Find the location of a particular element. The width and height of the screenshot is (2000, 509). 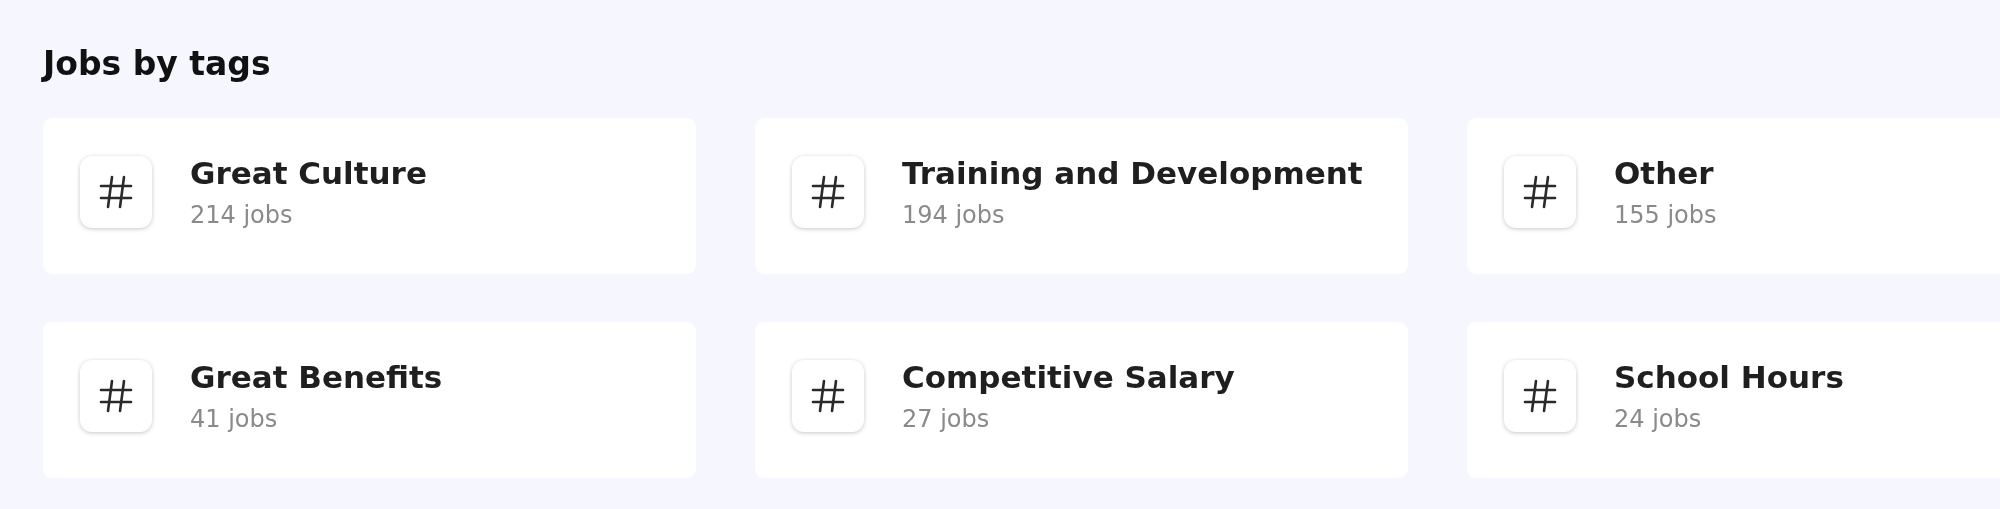

tag-card: Other 155 jobs is located at coordinates (1733, 196).